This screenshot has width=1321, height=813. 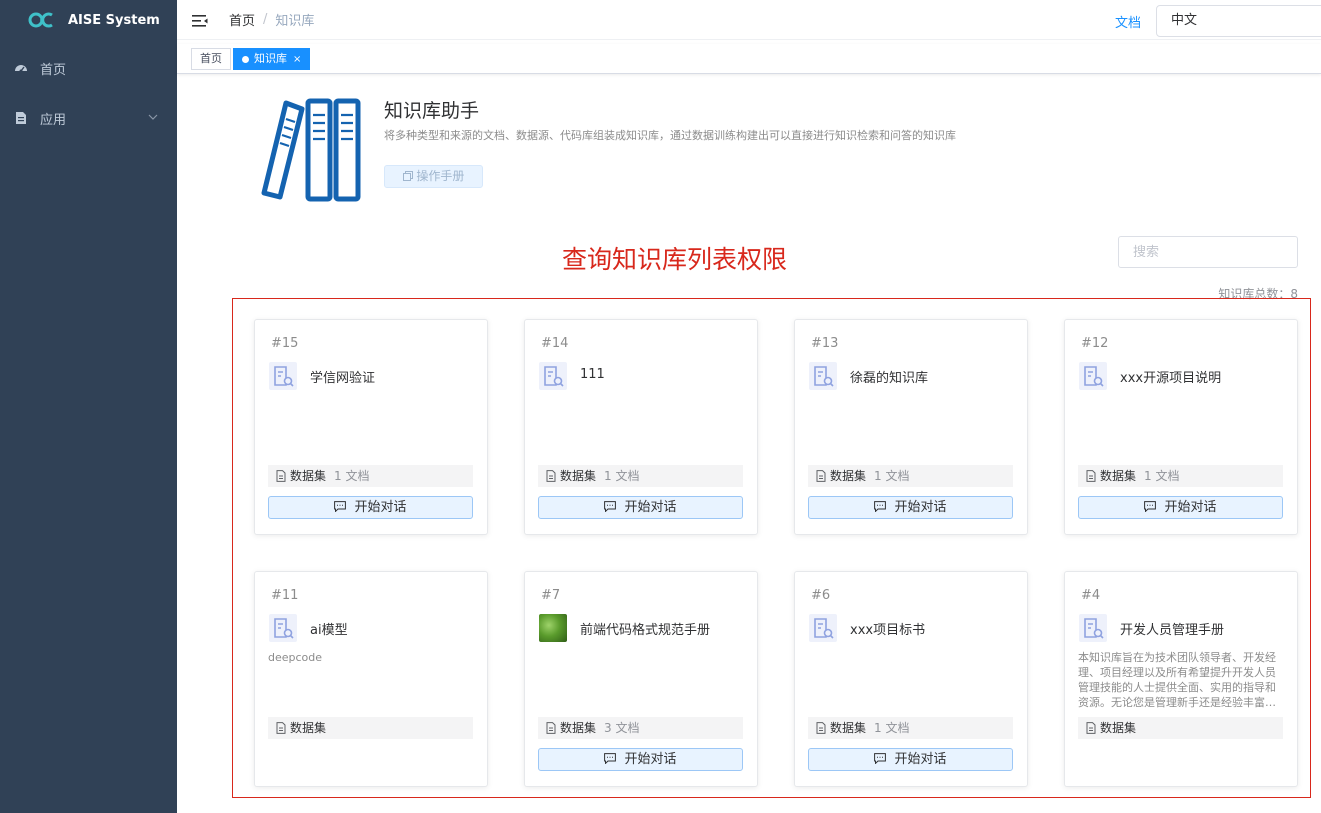 What do you see at coordinates (21, 118) in the screenshot?
I see `document-icon` at bounding box center [21, 118].